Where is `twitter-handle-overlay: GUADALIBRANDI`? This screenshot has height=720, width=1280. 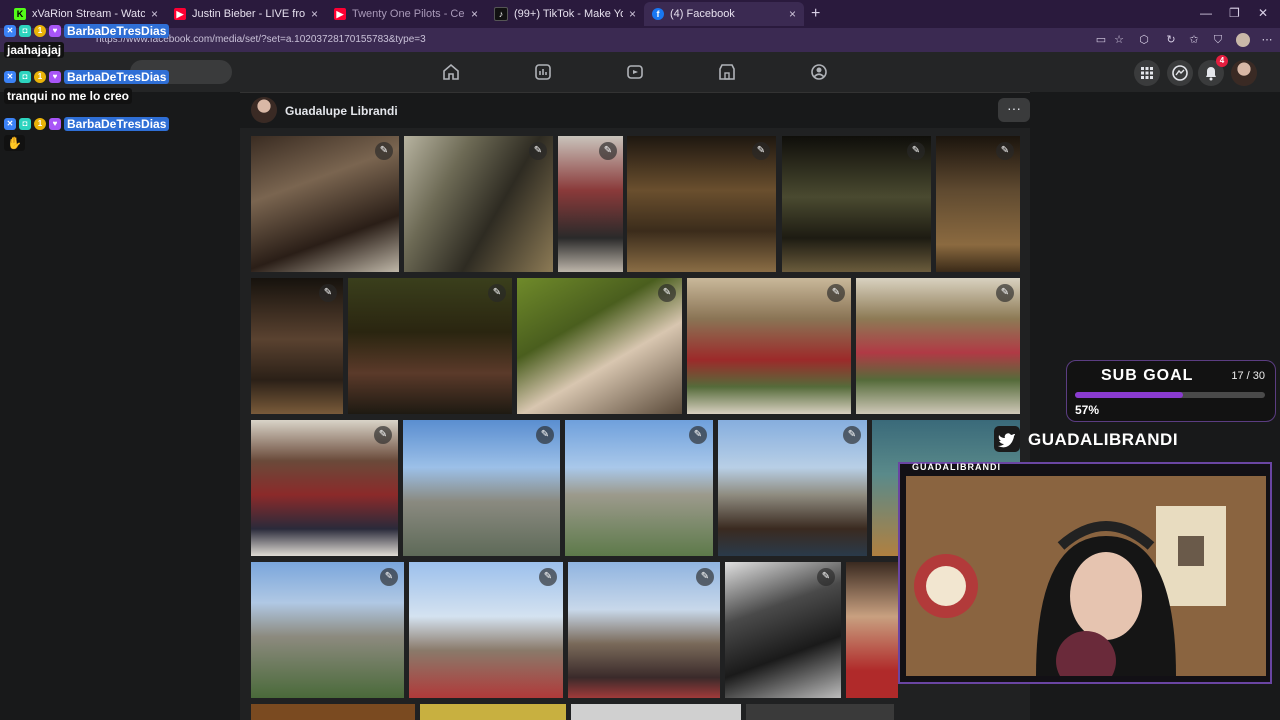
twitter-handle-overlay: GUADALIBRANDI is located at coordinates (1129, 439).